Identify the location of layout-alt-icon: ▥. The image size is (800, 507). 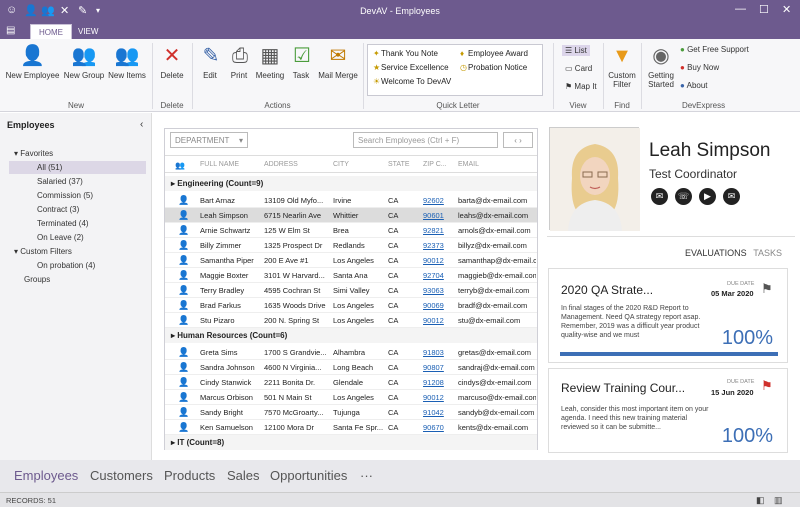
(778, 500).